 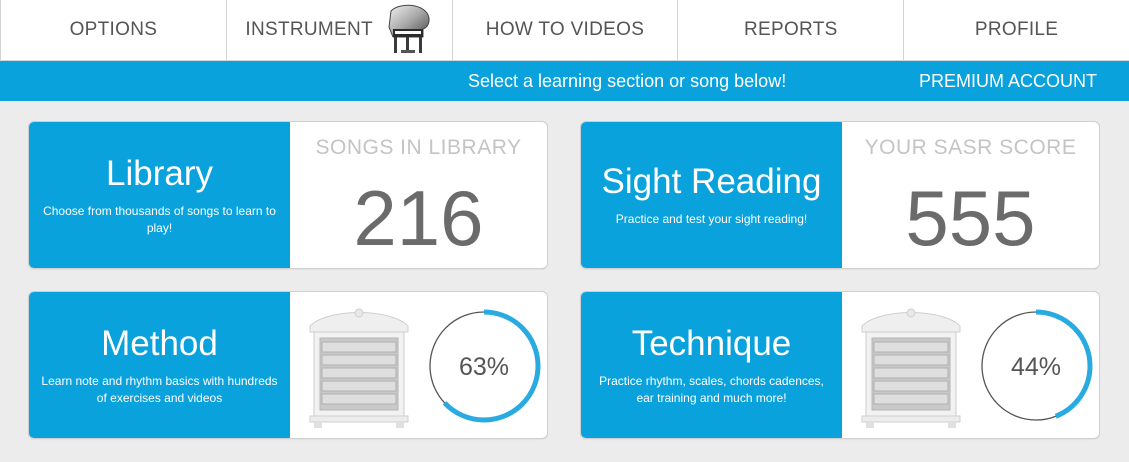 What do you see at coordinates (309, 29) in the screenshot?
I see `nav-instrument-label: INSTRUMENT` at bounding box center [309, 29].